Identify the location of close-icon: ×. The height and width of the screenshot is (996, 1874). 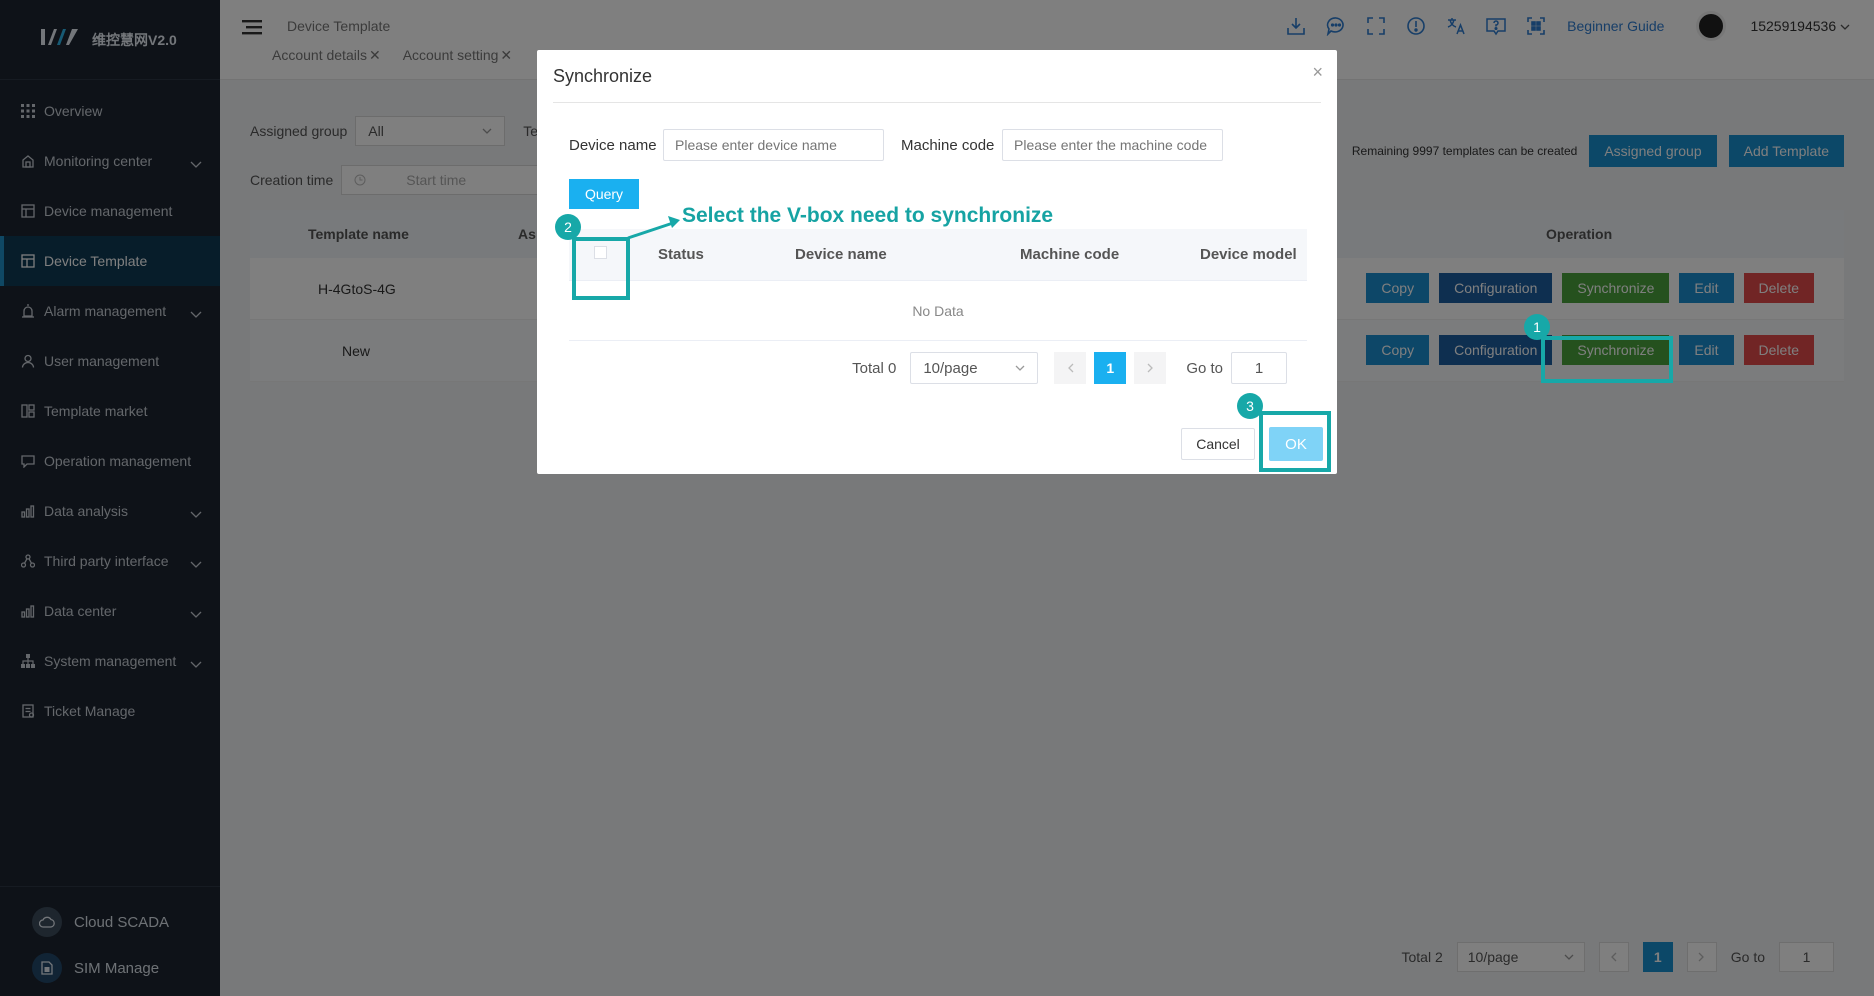
(1317, 72).